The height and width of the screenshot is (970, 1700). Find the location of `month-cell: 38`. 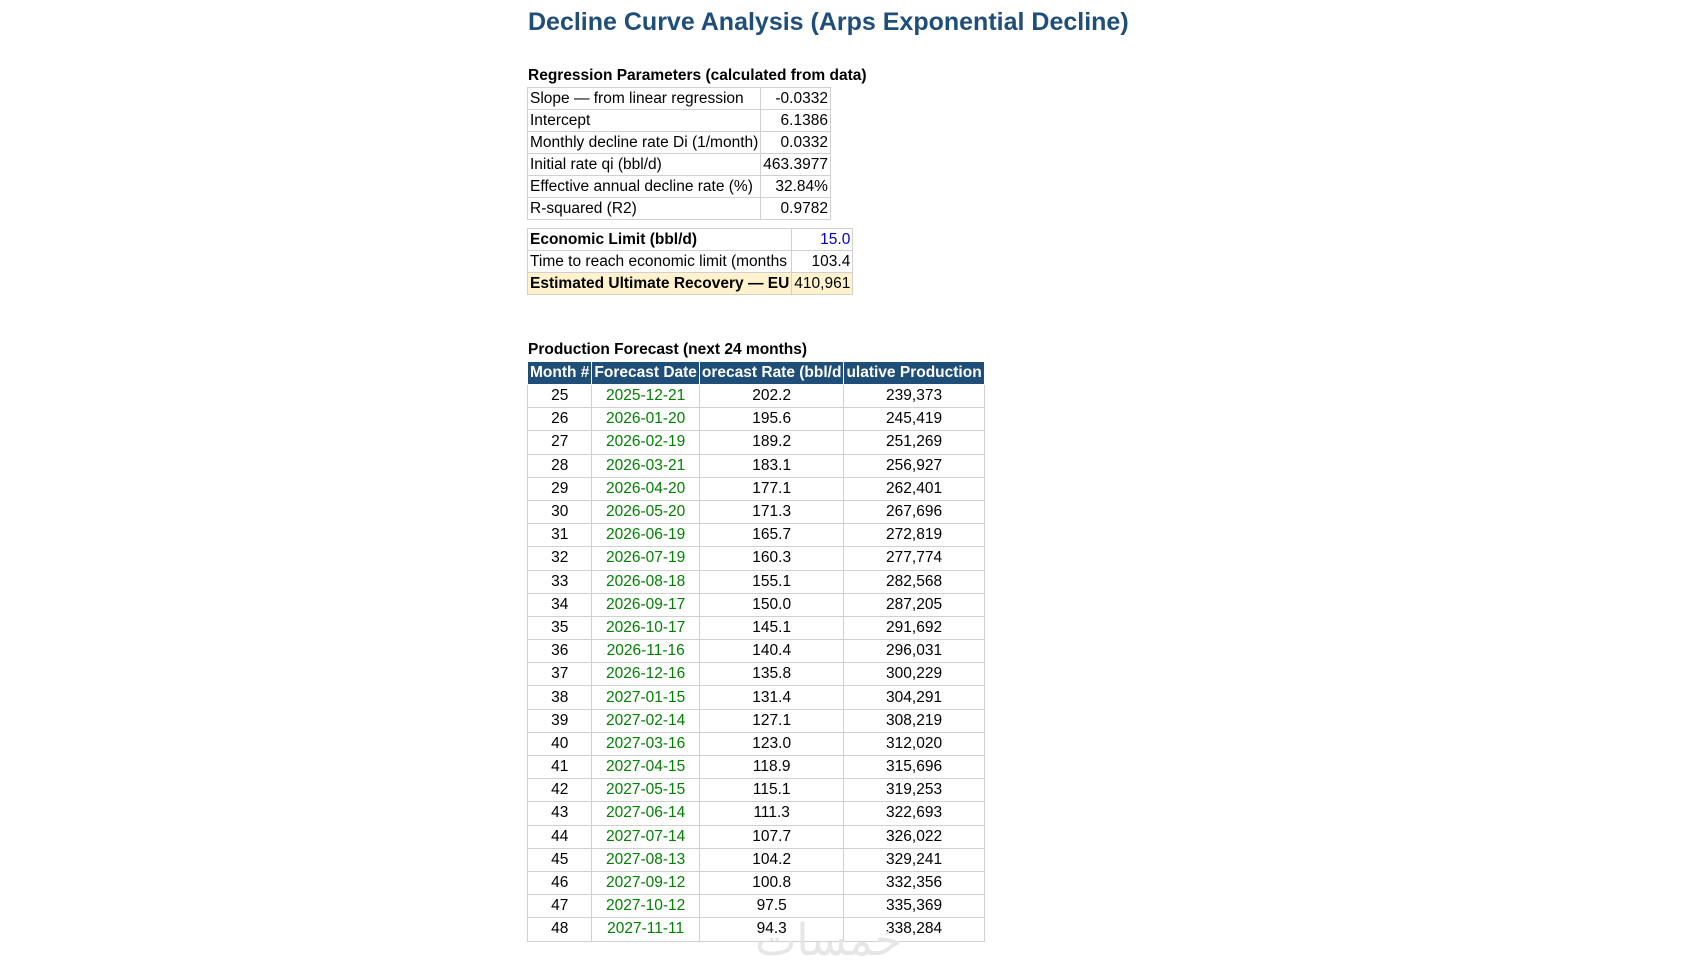

month-cell: 38 is located at coordinates (559, 697).